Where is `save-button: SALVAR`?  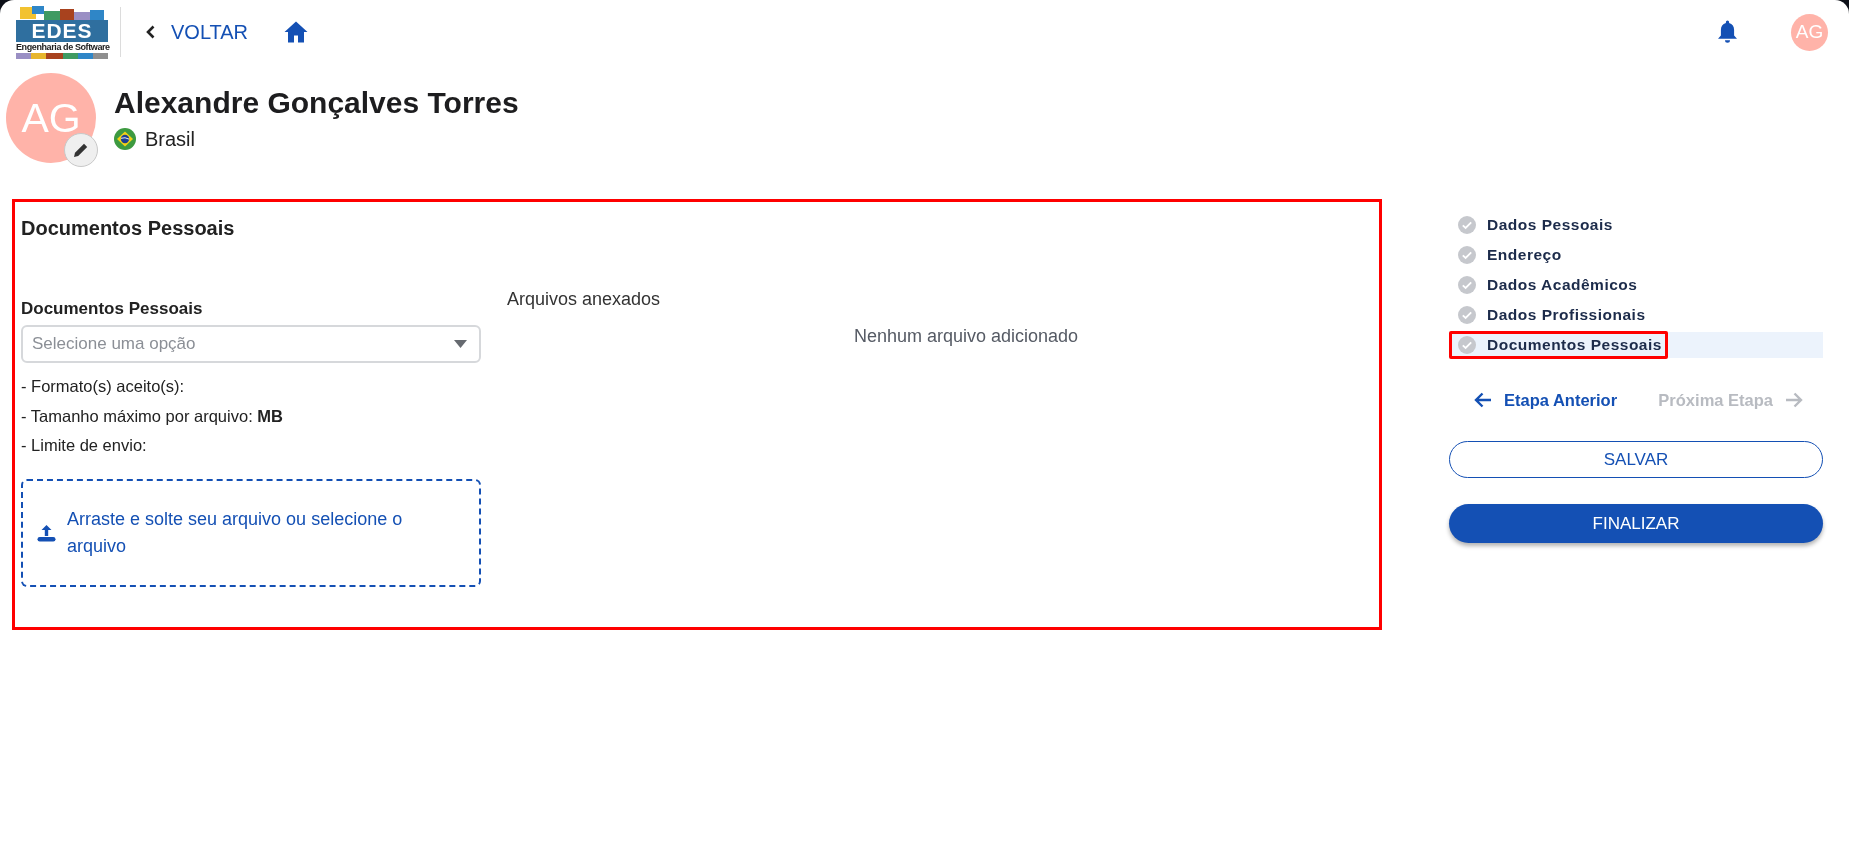 save-button: SALVAR is located at coordinates (1636, 459).